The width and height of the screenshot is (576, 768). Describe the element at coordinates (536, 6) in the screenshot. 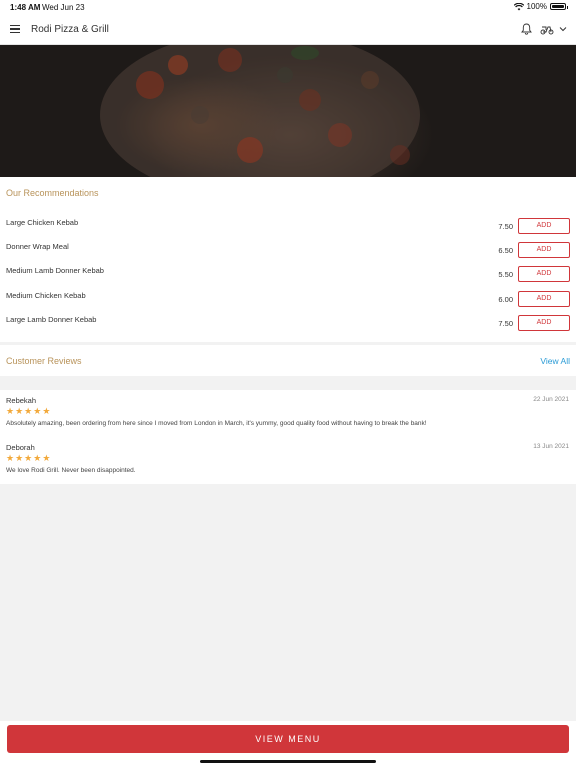

I see `battery-percent: 100%` at that location.